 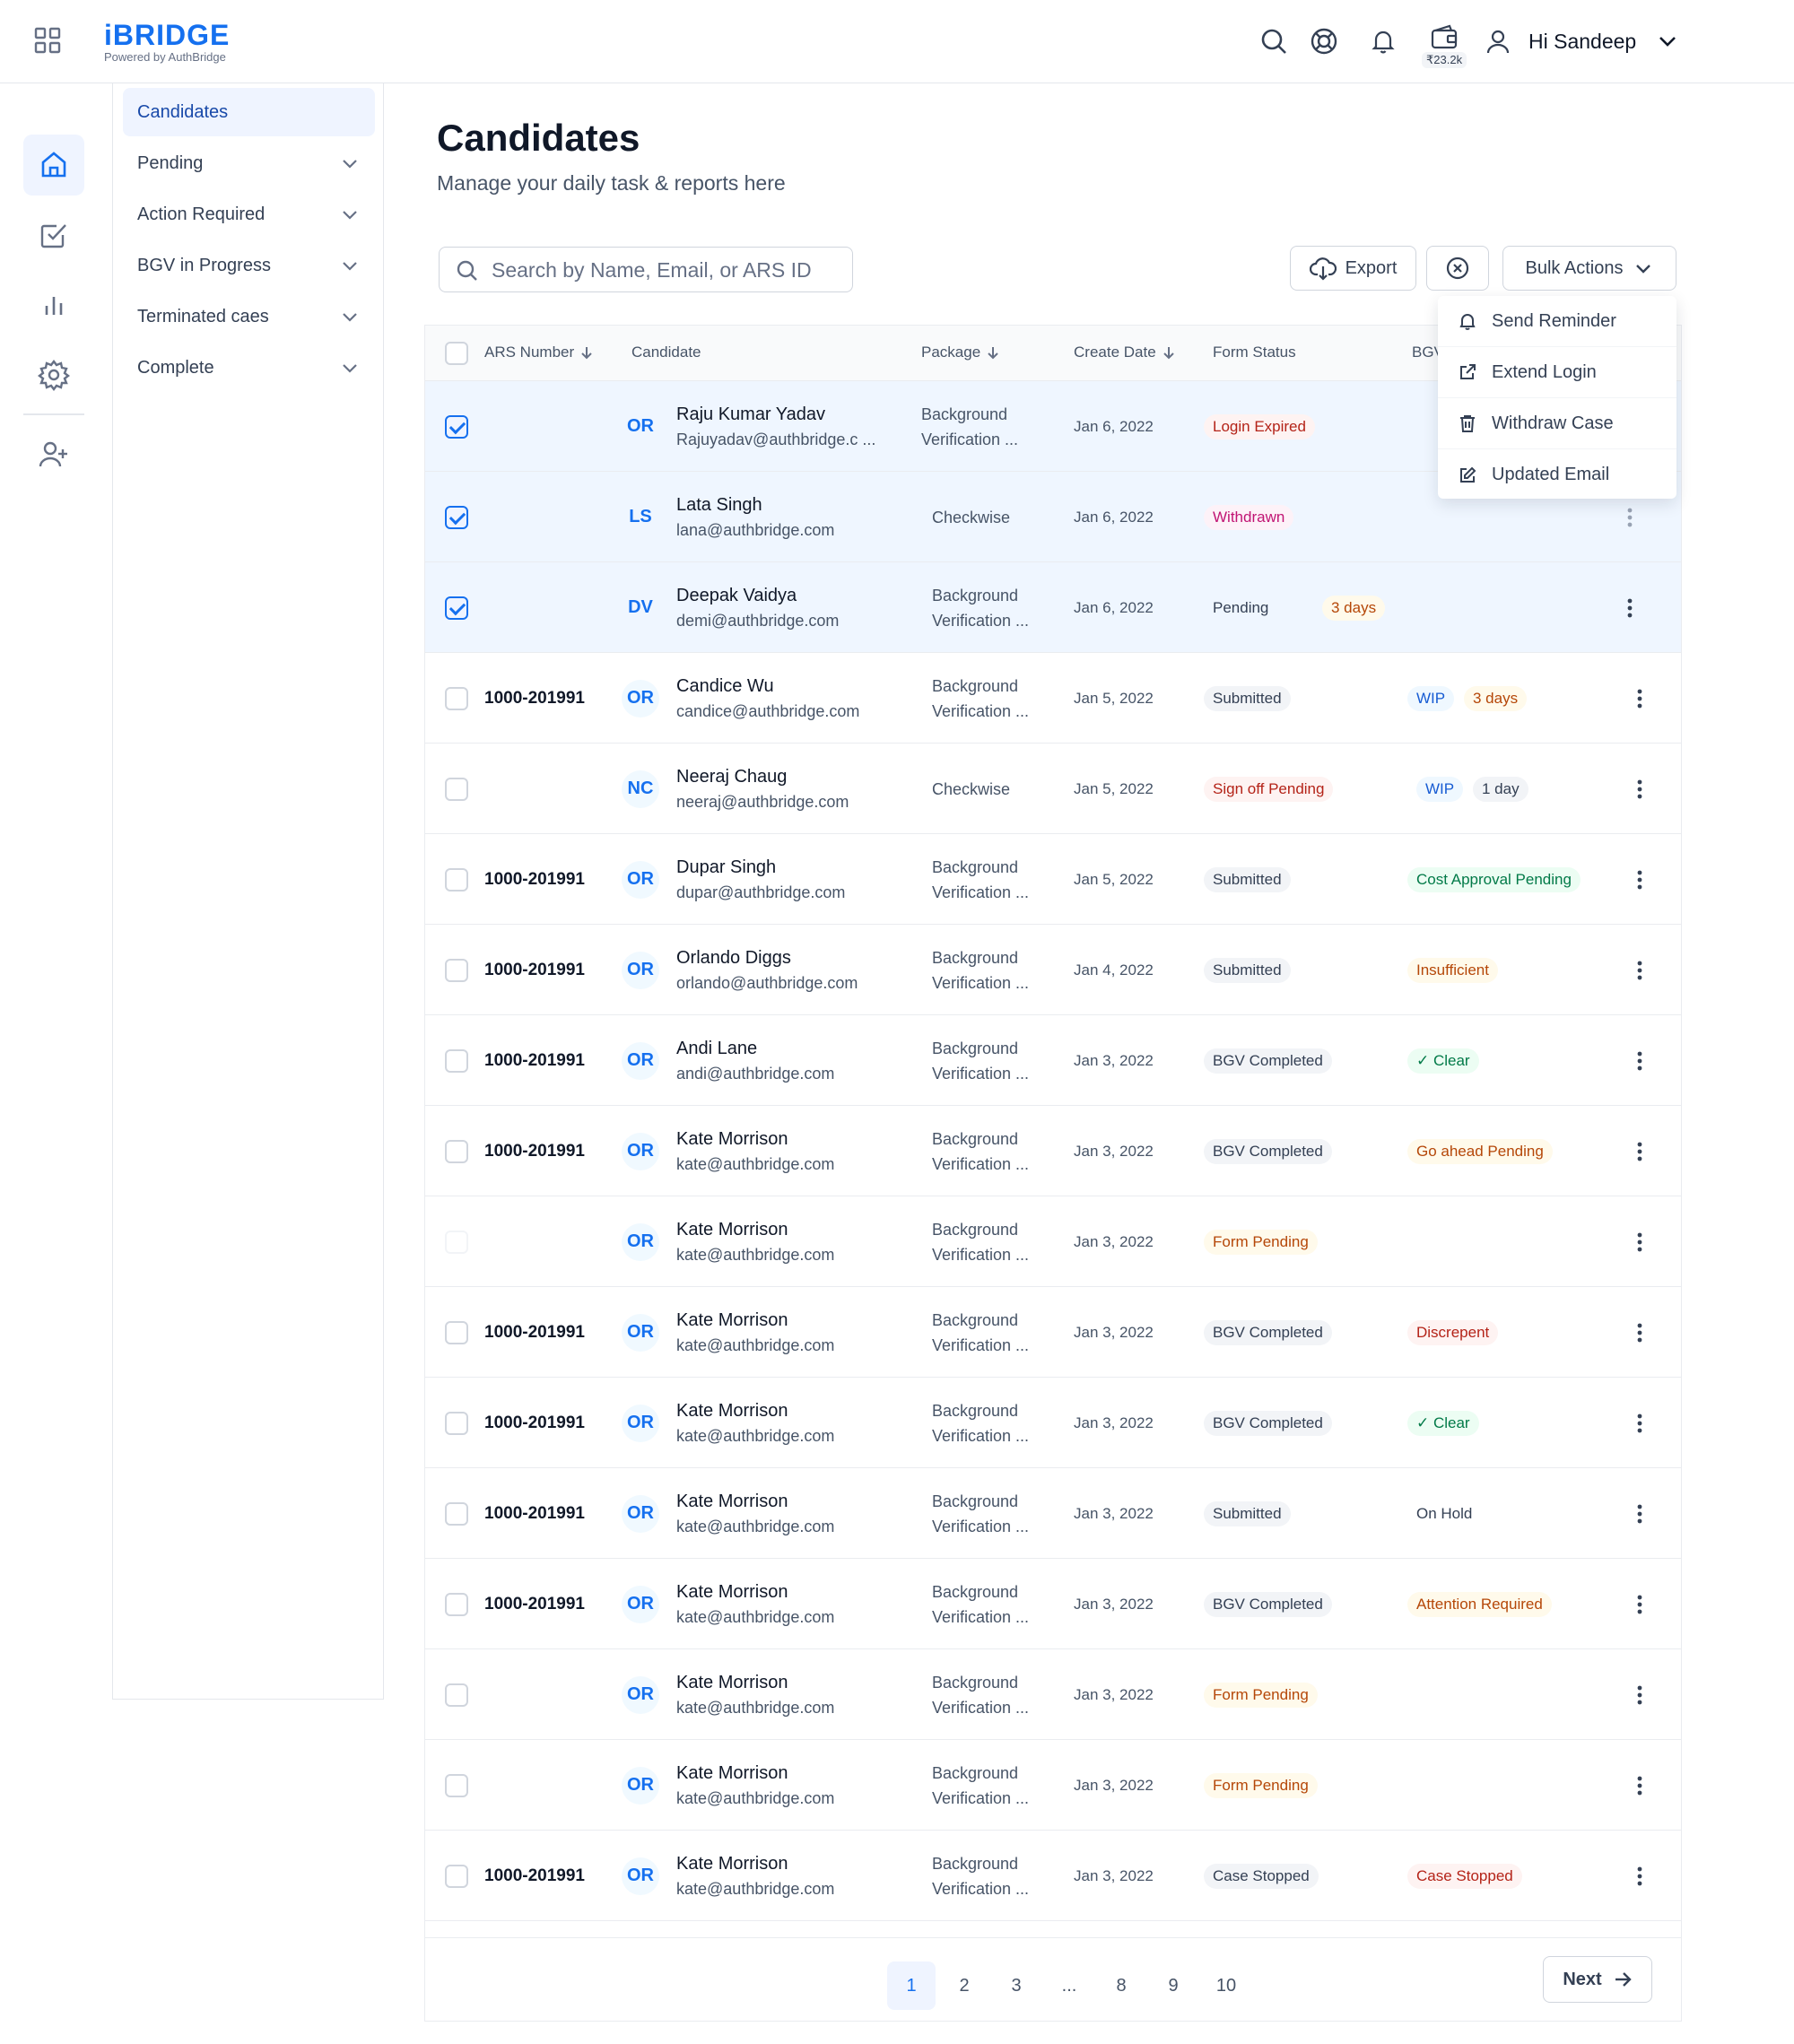 I want to click on help-lifebuoy-icon, so click(x=1324, y=41).